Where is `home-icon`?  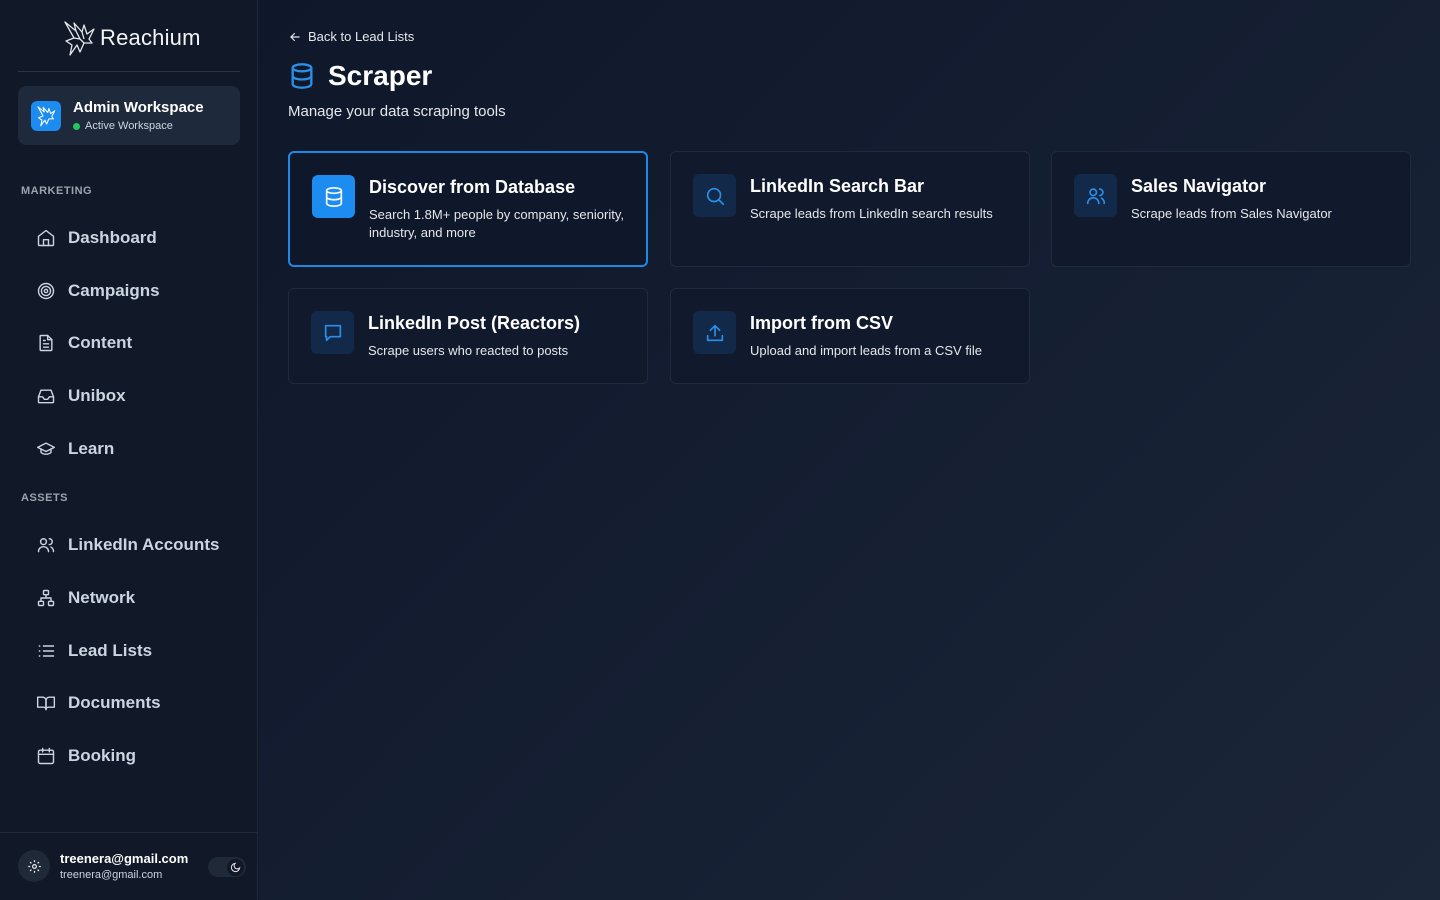 home-icon is located at coordinates (46, 238).